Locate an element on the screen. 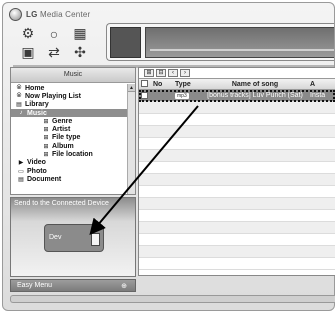  device-drop-target: Dev is located at coordinates (74, 238).